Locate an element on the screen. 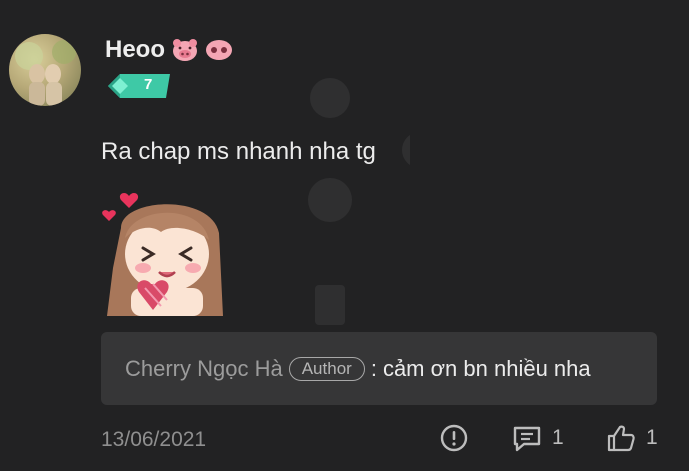  reply-text: cảm ơn bn nhiều nha is located at coordinates (486, 368).